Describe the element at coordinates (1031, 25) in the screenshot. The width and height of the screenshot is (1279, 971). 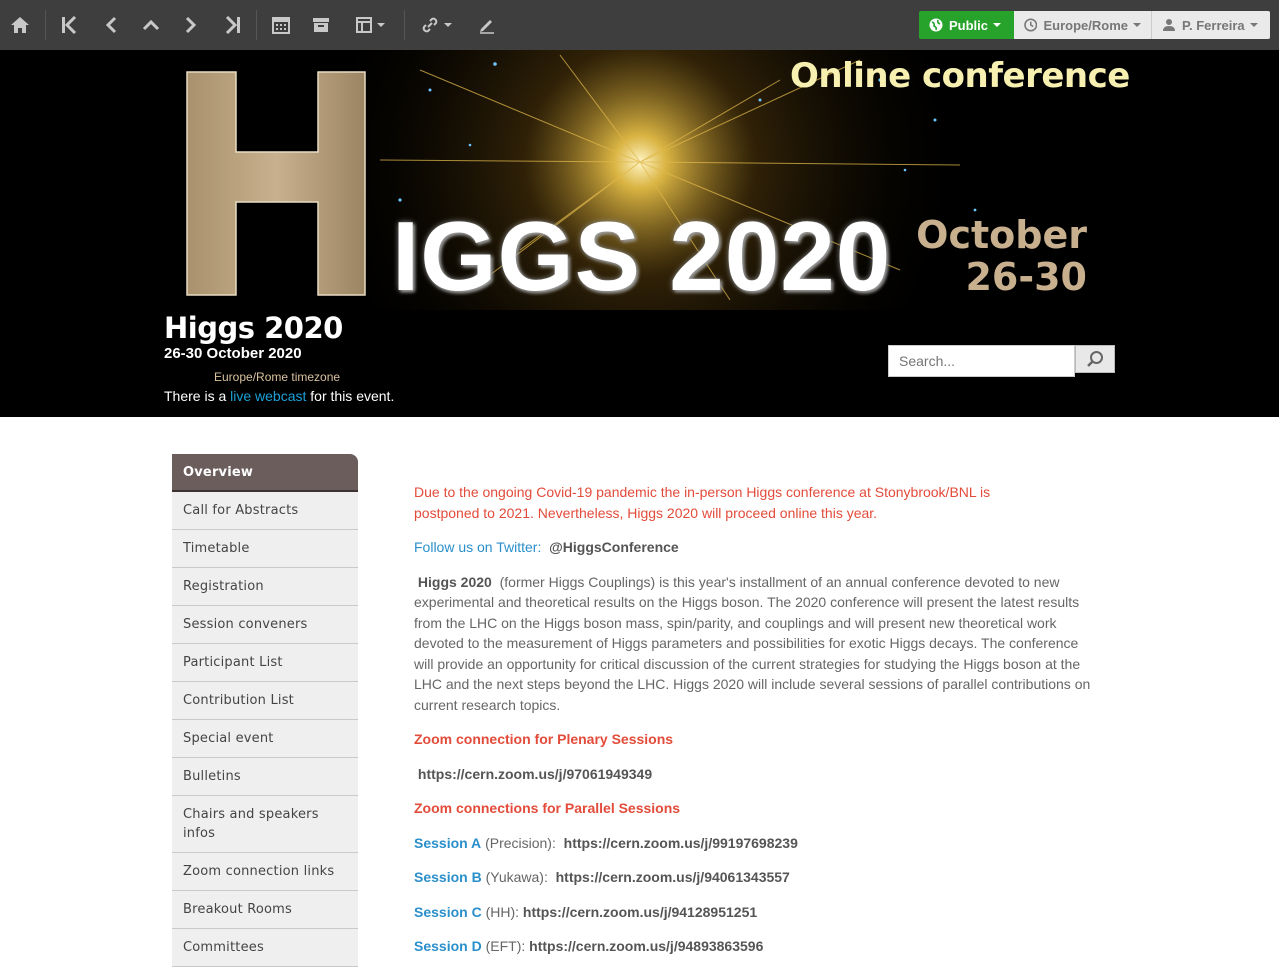
I see `clock-icon` at that location.